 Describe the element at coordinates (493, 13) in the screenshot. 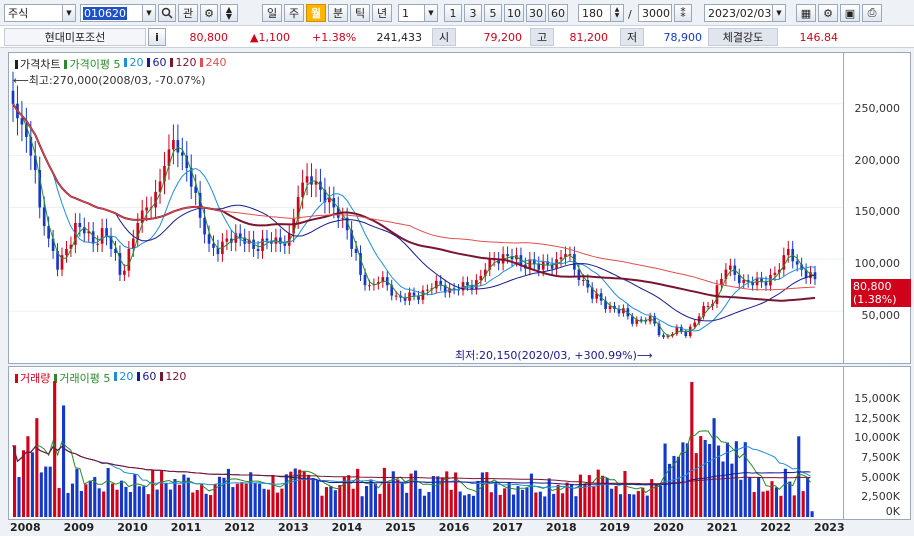

I see `interval-btn-5: 5` at that location.